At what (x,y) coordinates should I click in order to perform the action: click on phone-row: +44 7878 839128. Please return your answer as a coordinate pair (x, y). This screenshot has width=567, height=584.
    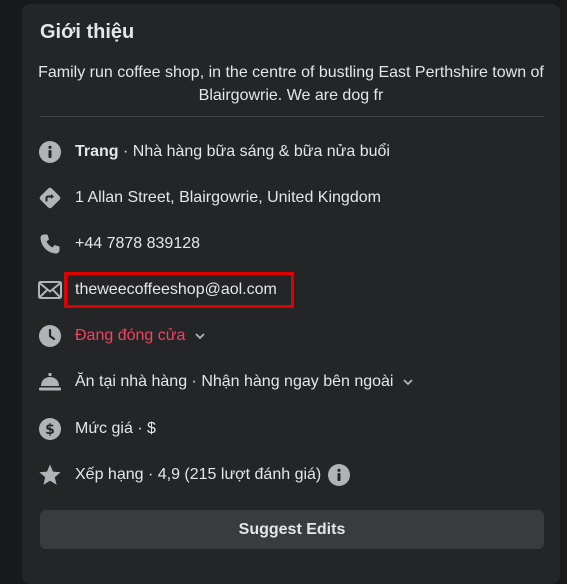
    Looking at the image, I should click on (119, 244).